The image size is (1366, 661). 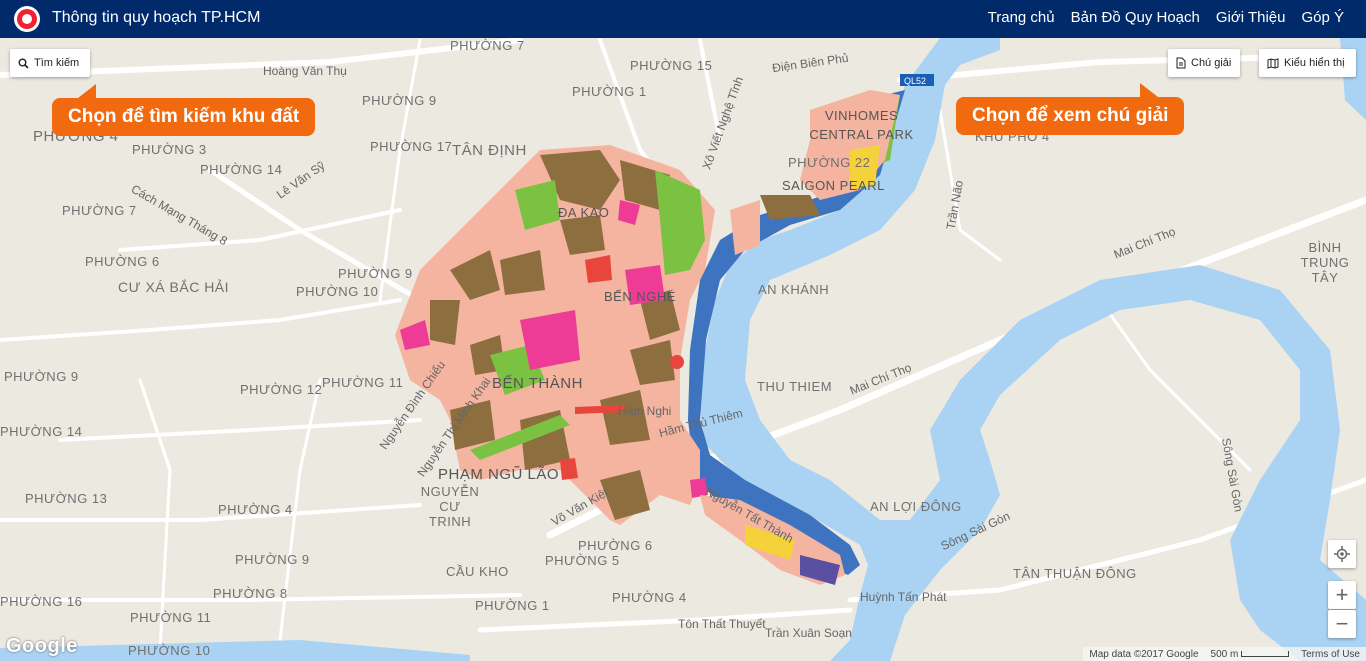 What do you see at coordinates (42, 646) in the screenshot?
I see `google-logo: Google` at bounding box center [42, 646].